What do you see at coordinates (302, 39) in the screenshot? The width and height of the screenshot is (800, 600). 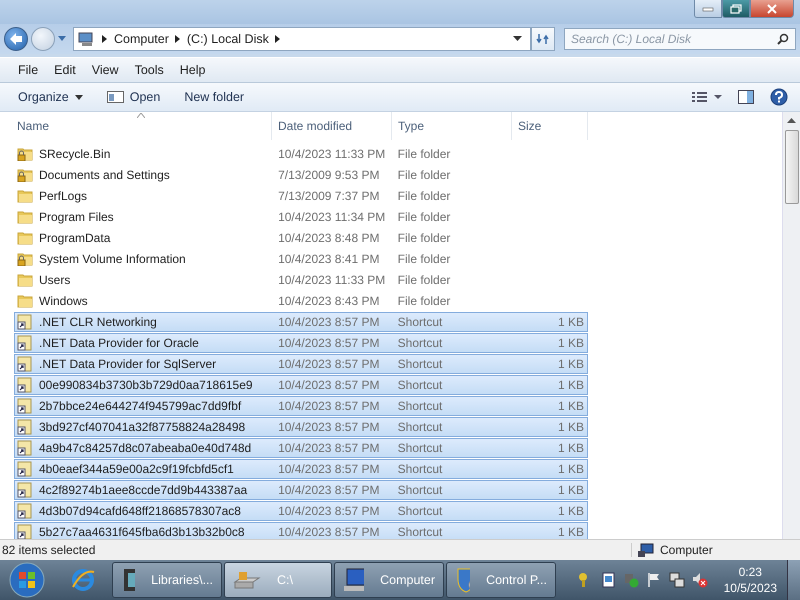 I see `address-bar: Computer (C:) Local Disk` at bounding box center [302, 39].